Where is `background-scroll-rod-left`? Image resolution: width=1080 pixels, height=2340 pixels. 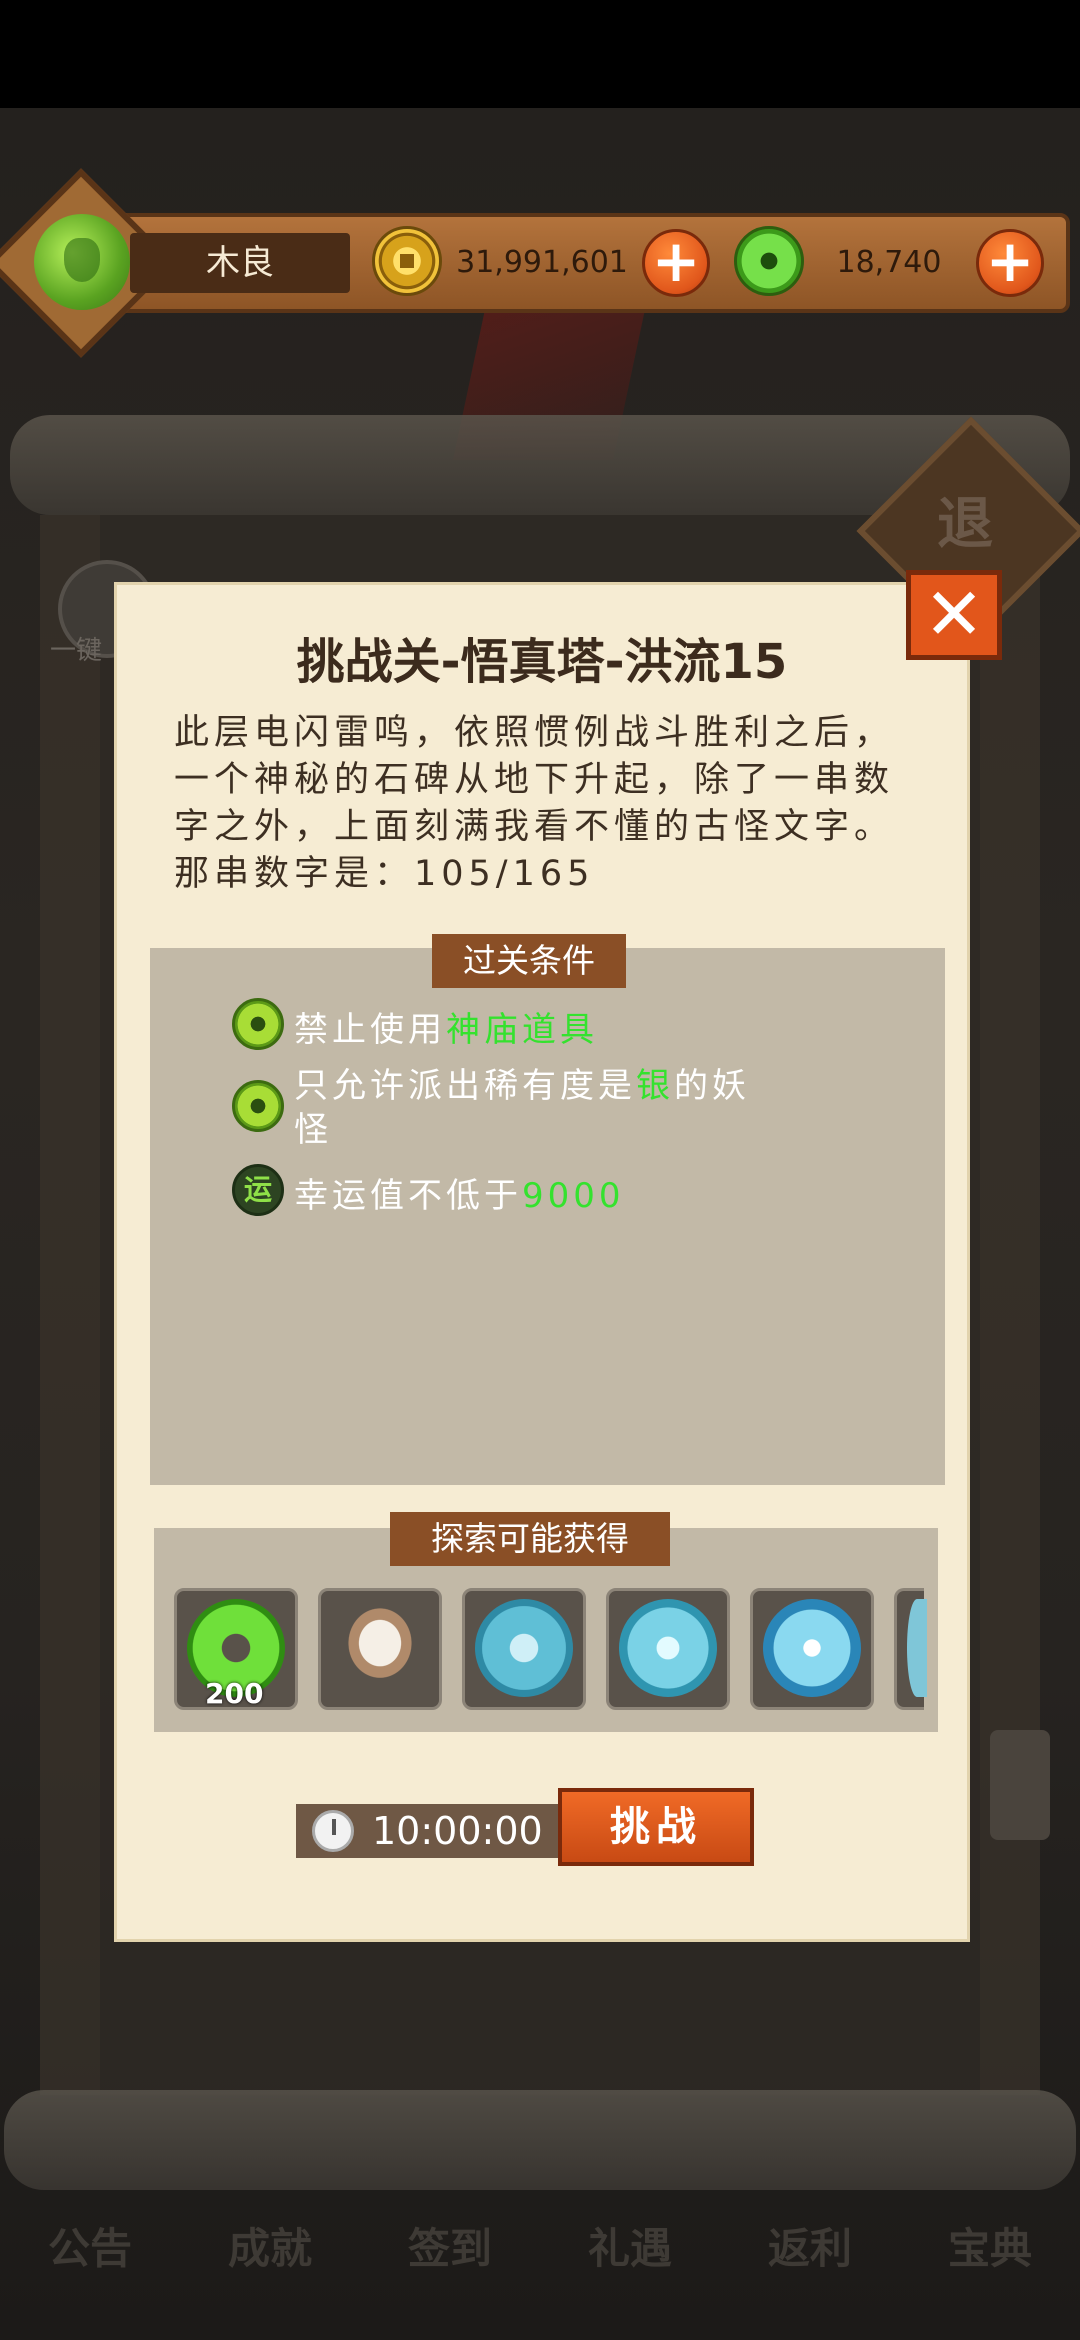 background-scroll-rod-left is located at coordinates (70, 1305).